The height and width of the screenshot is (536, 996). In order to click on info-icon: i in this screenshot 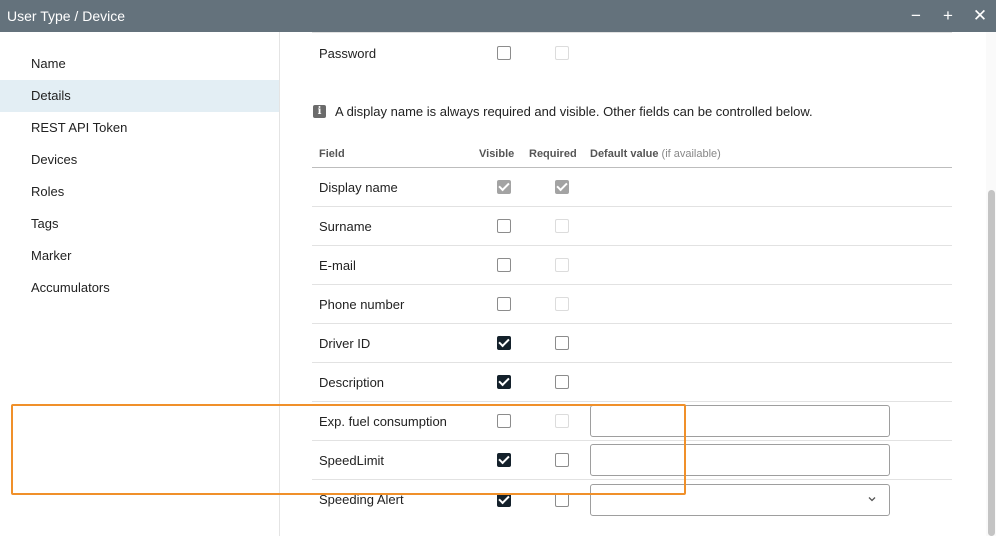, I will do `click(319, 111)`.